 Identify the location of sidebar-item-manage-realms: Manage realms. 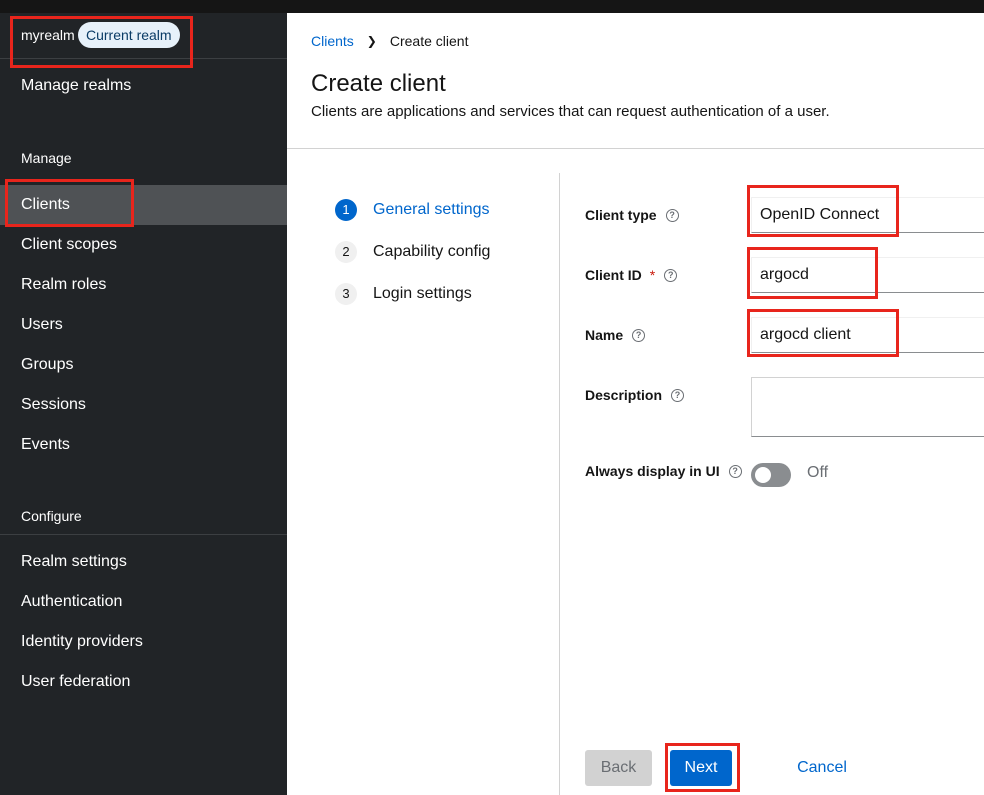
(143, 86).